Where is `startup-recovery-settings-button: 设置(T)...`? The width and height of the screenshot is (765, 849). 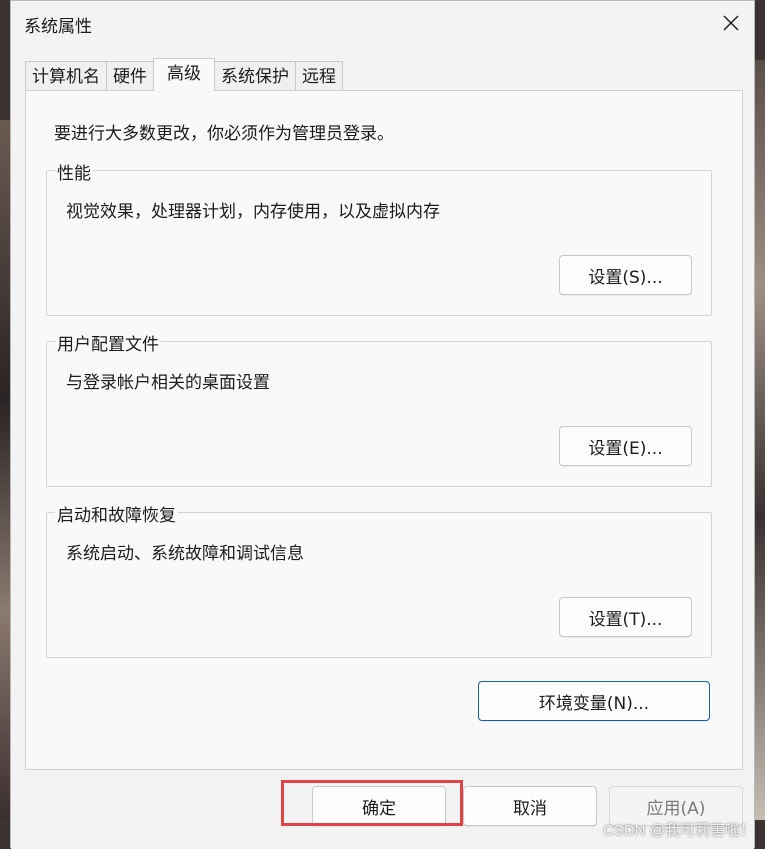
startup-recovery-settings-button: 设置(T)... is located at coordinates (625, 617).